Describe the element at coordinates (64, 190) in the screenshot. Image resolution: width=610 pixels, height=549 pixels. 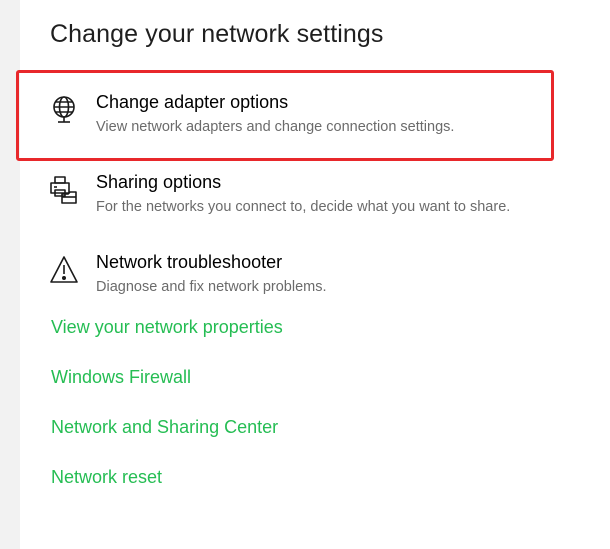
I see `sharing-printer-icon` at that location.